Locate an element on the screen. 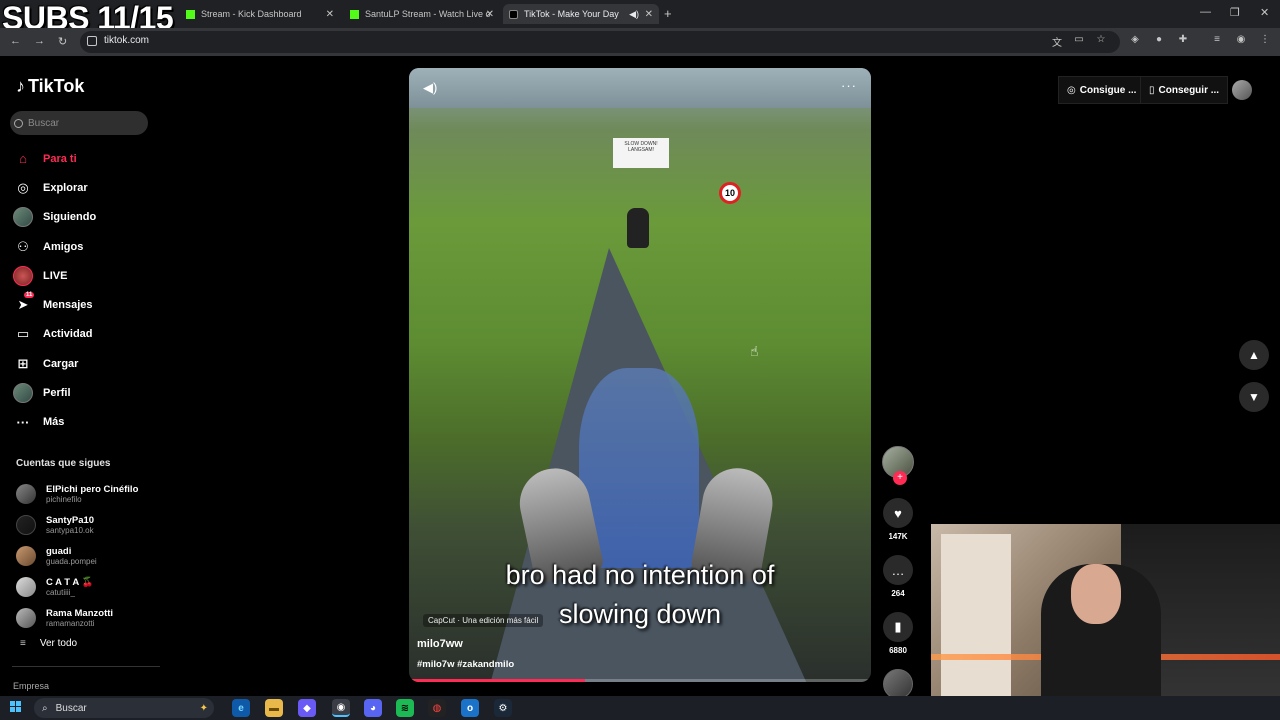 The height and width of the screenshot is (720, 1280). music-disc-icon is located at coordinates (898, 684).